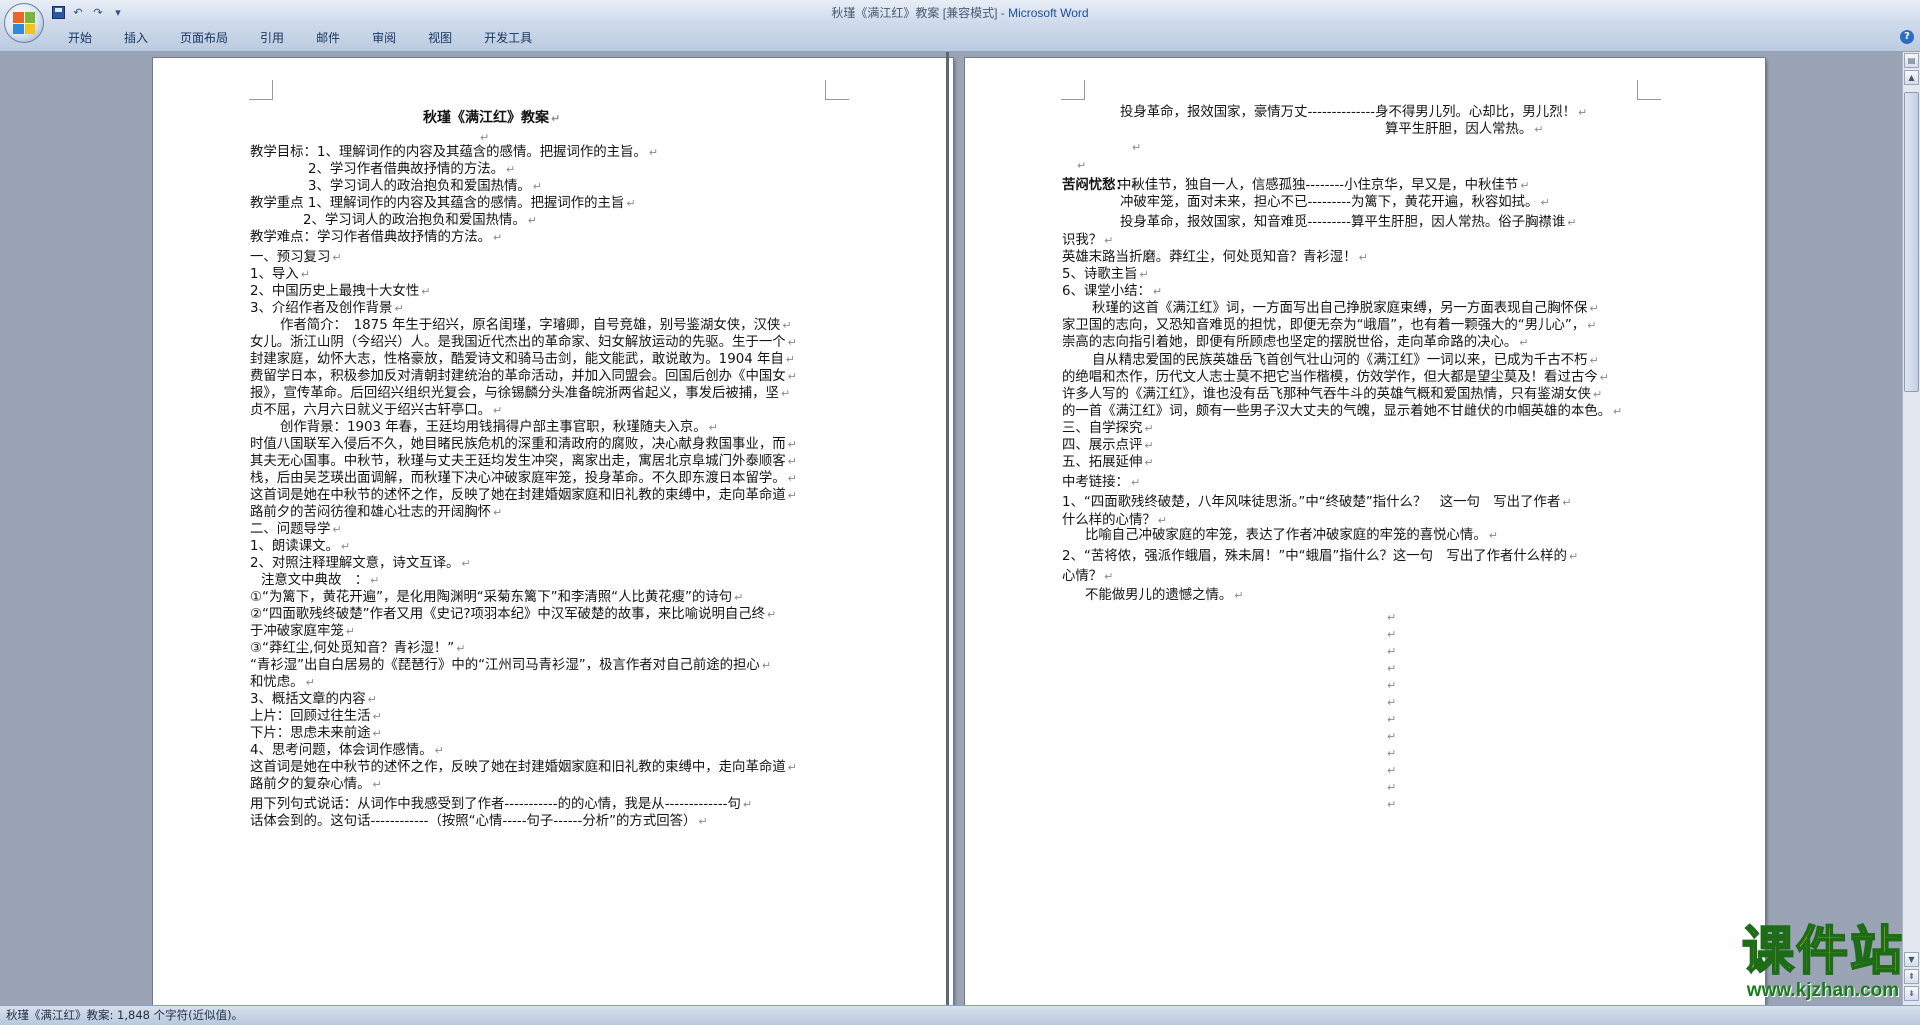 The image size is (1920, 1025). I want to click on text-line: 中考链接： ↵, so click(1101, 483).